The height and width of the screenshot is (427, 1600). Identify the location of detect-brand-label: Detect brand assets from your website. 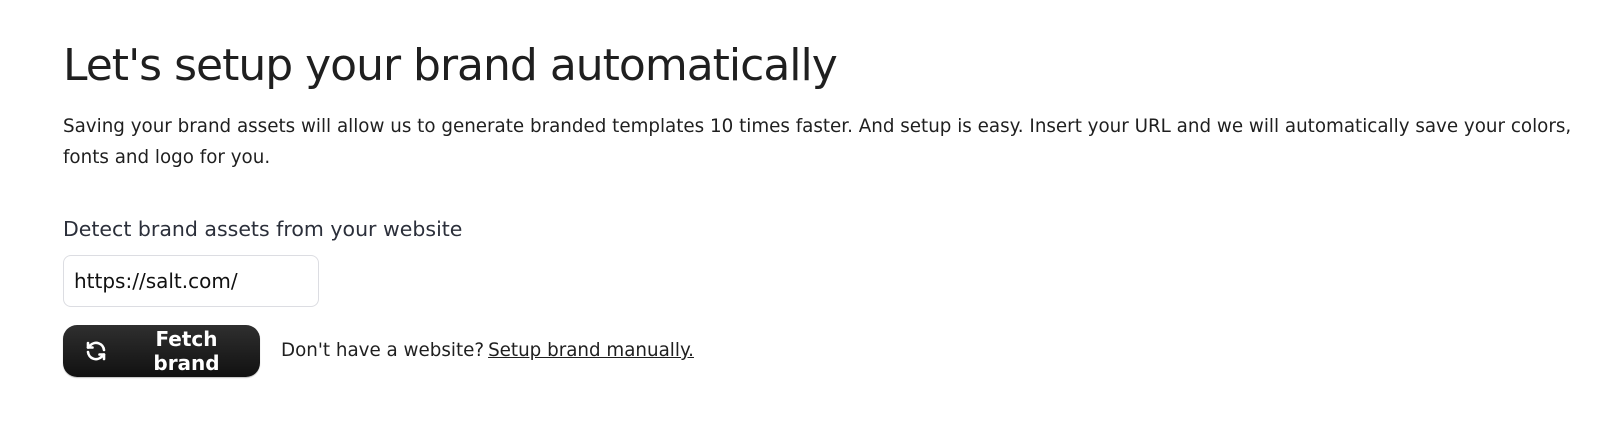
(263, 229).